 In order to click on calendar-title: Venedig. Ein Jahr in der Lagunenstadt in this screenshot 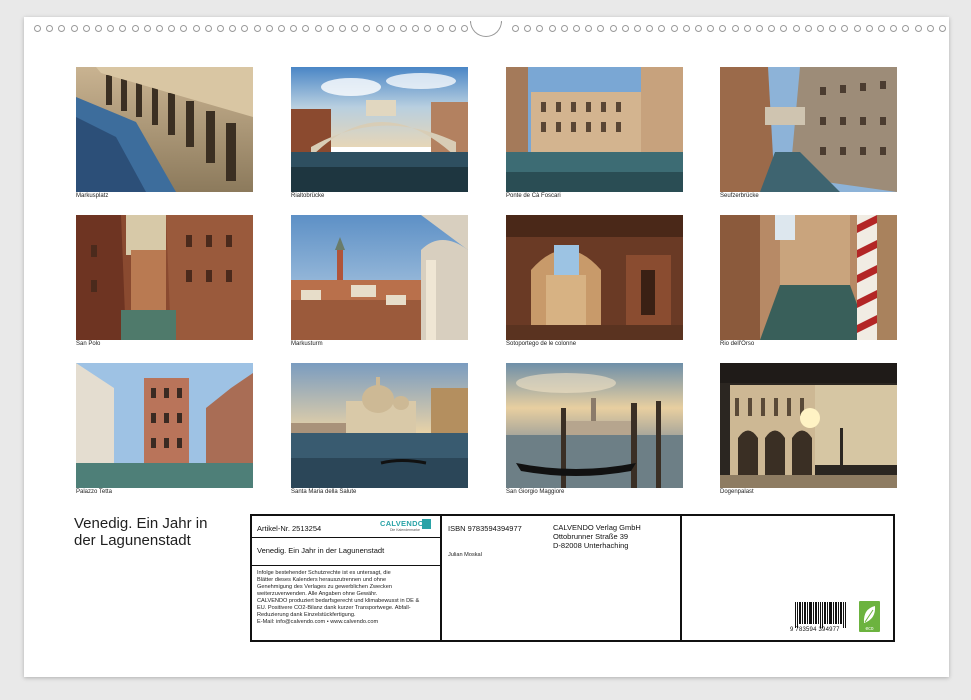, I will do `click(164, 532)`.